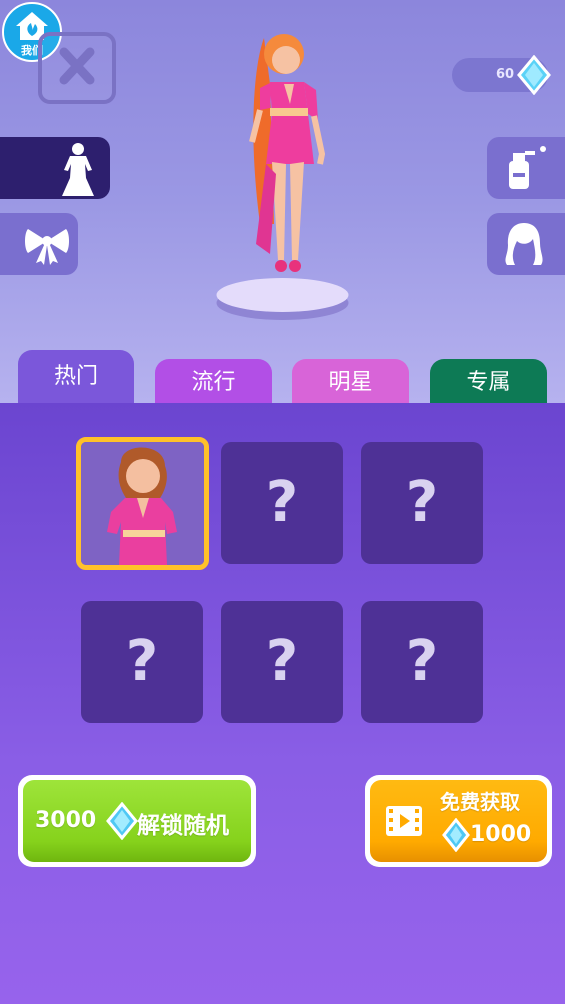  What do you see at coordinates (480, 802) in the screenshot?
I see `free-title: 免费获取` at bounding box center [480, 802].